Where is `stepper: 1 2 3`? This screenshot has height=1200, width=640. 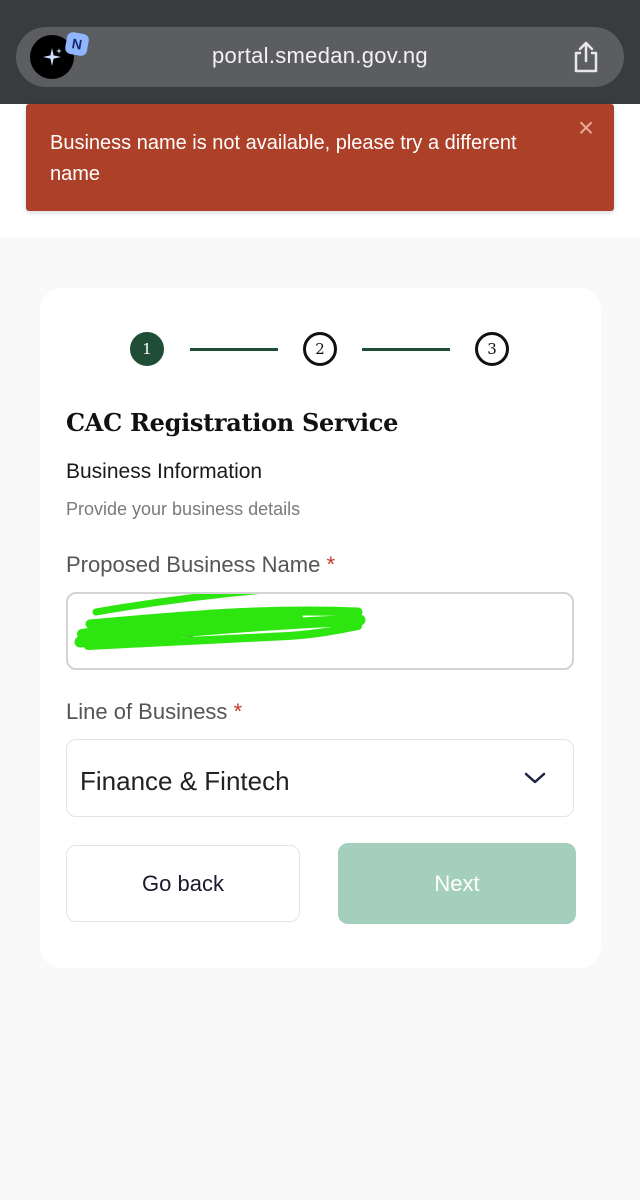 stepper: 1 2 3 is located at coordinates (320, 350).